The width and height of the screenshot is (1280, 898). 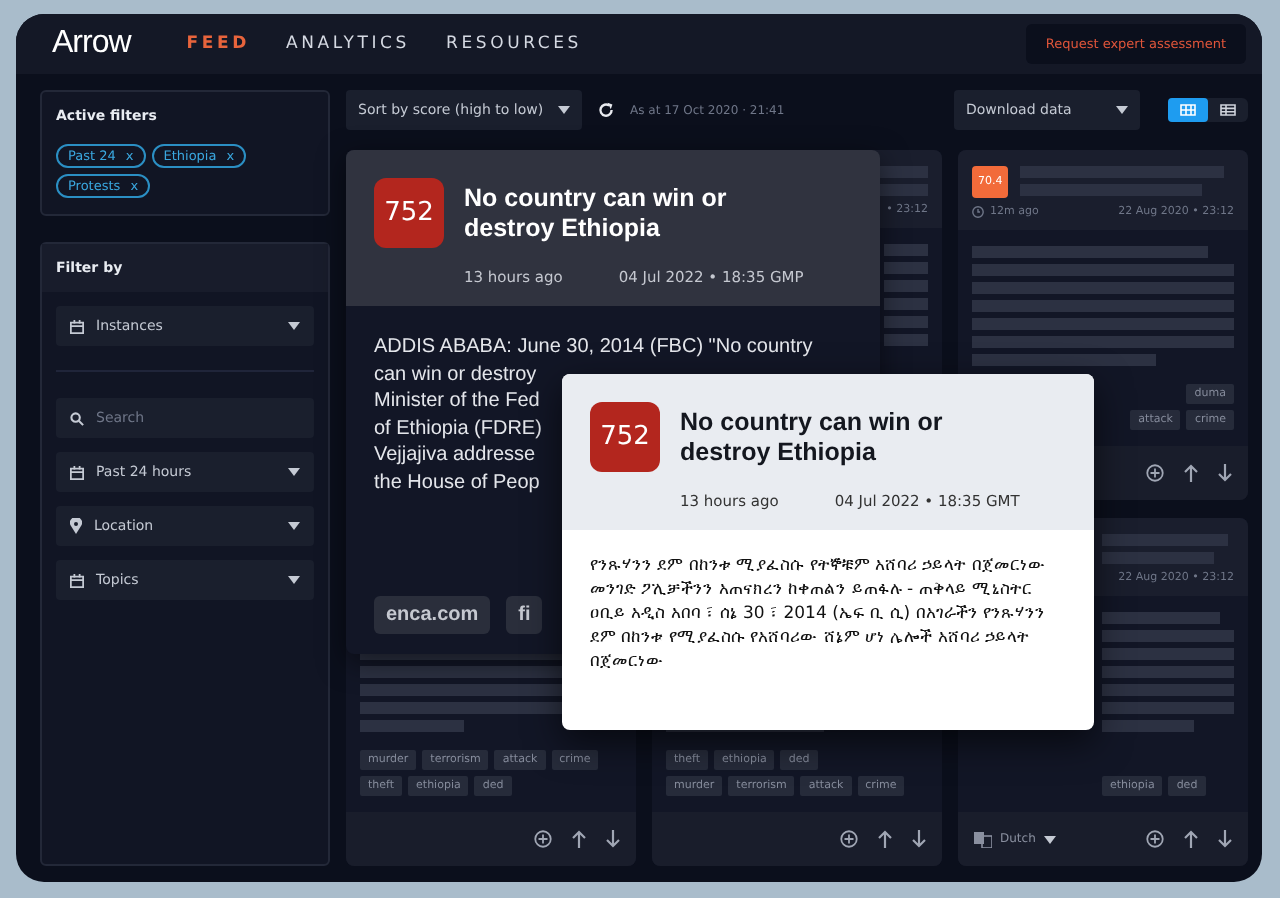 I want to click on clock-icon, so click(x=978, y=212).